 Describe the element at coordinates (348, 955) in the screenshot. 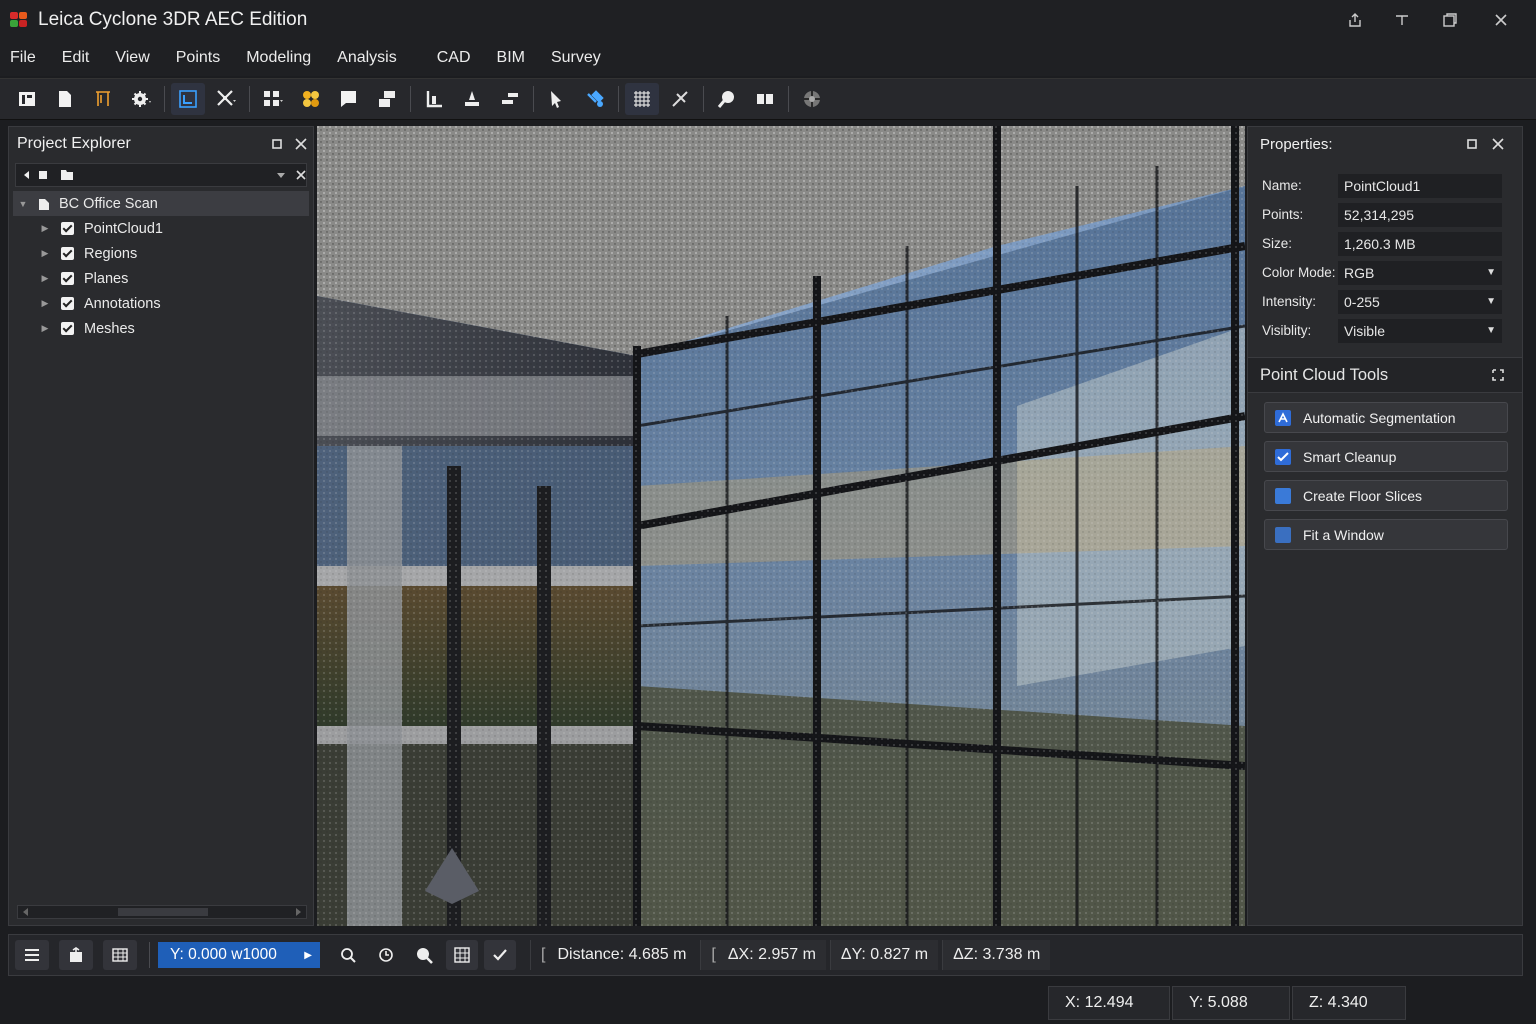

I see `search-icon` at that location.